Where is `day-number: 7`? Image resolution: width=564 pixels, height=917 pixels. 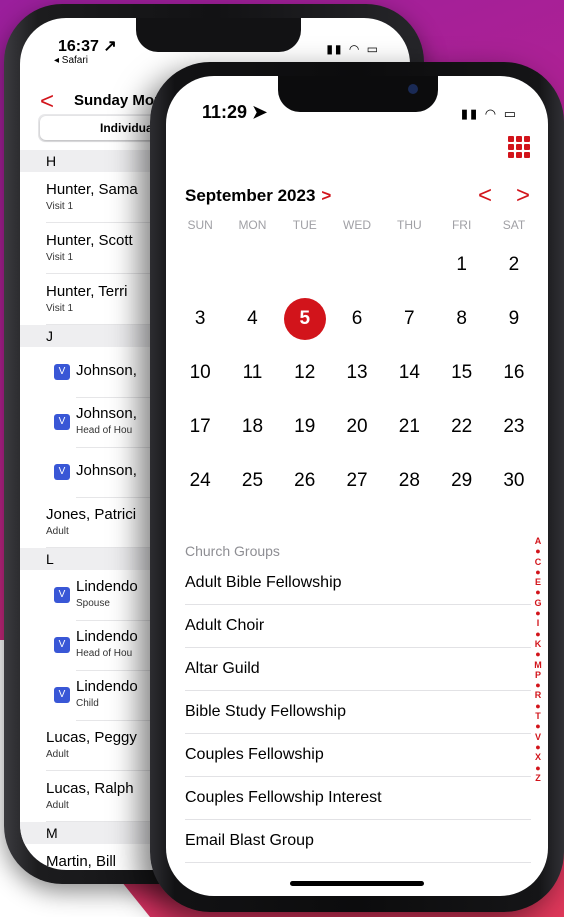
day-number: 7 is located at coordinates (409, 318).